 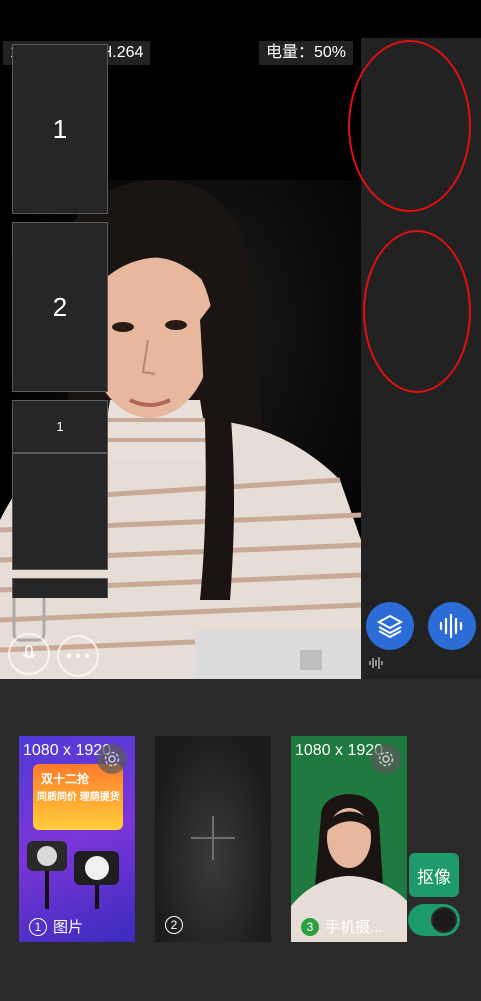 I want to click on scene-slot-label: 2, so click(x=60, y=306).